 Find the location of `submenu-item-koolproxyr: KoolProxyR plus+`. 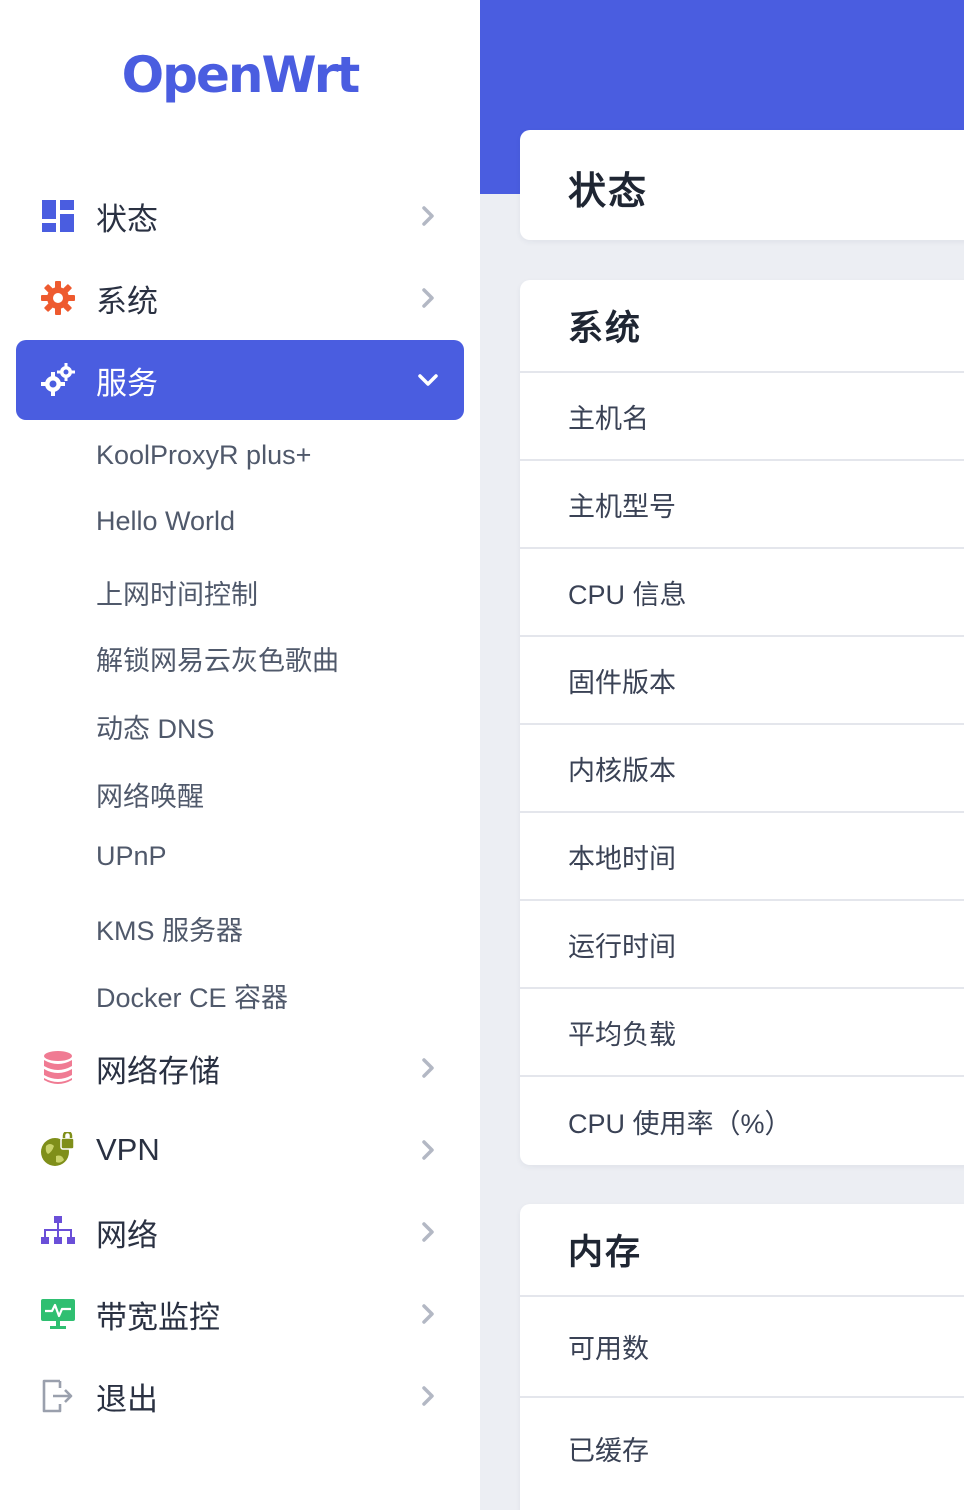

submenu-item-koolproxyr: KoolProxyR plus+ is located at coordinates (203, 455).